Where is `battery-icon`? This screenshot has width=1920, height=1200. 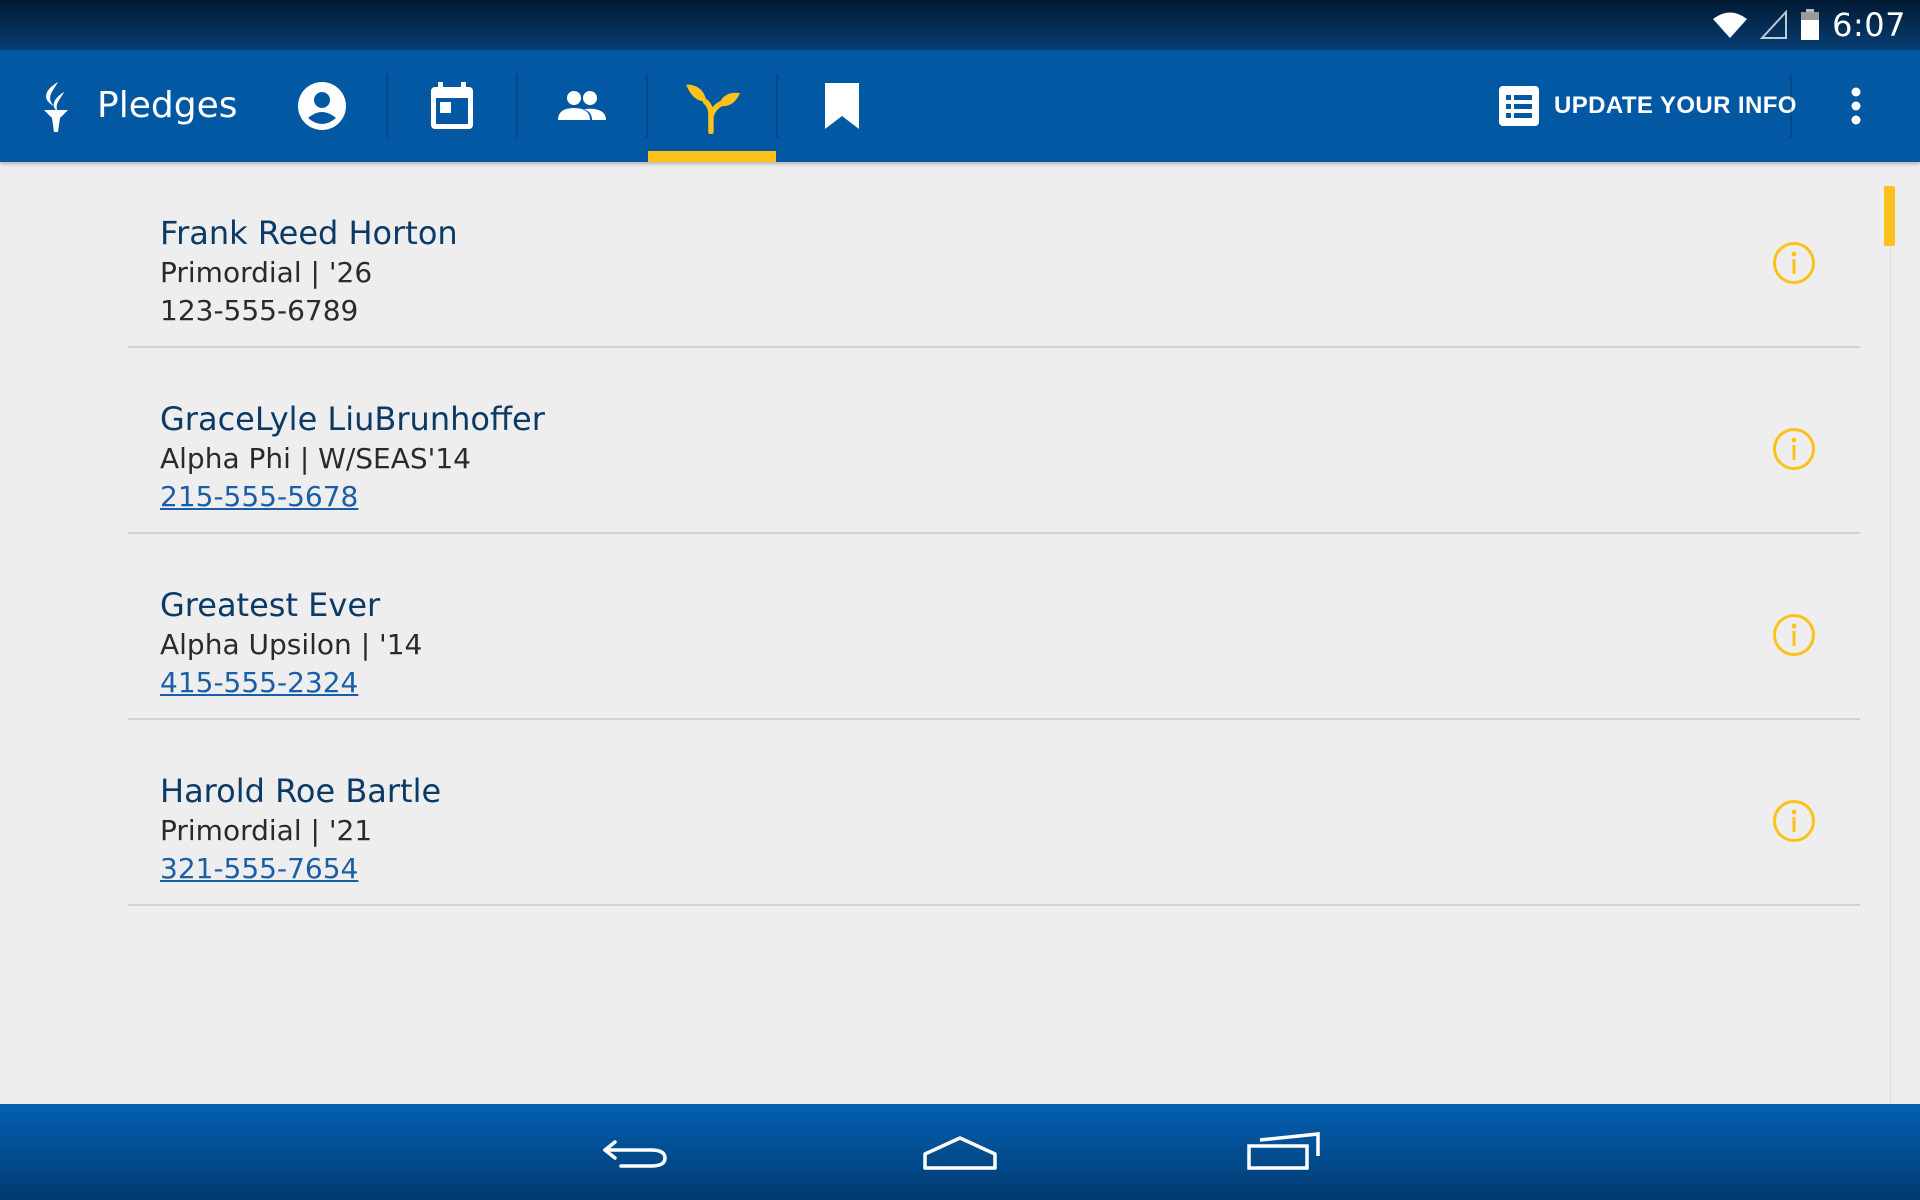 battery-icon is located at coordinates (1810, 24).